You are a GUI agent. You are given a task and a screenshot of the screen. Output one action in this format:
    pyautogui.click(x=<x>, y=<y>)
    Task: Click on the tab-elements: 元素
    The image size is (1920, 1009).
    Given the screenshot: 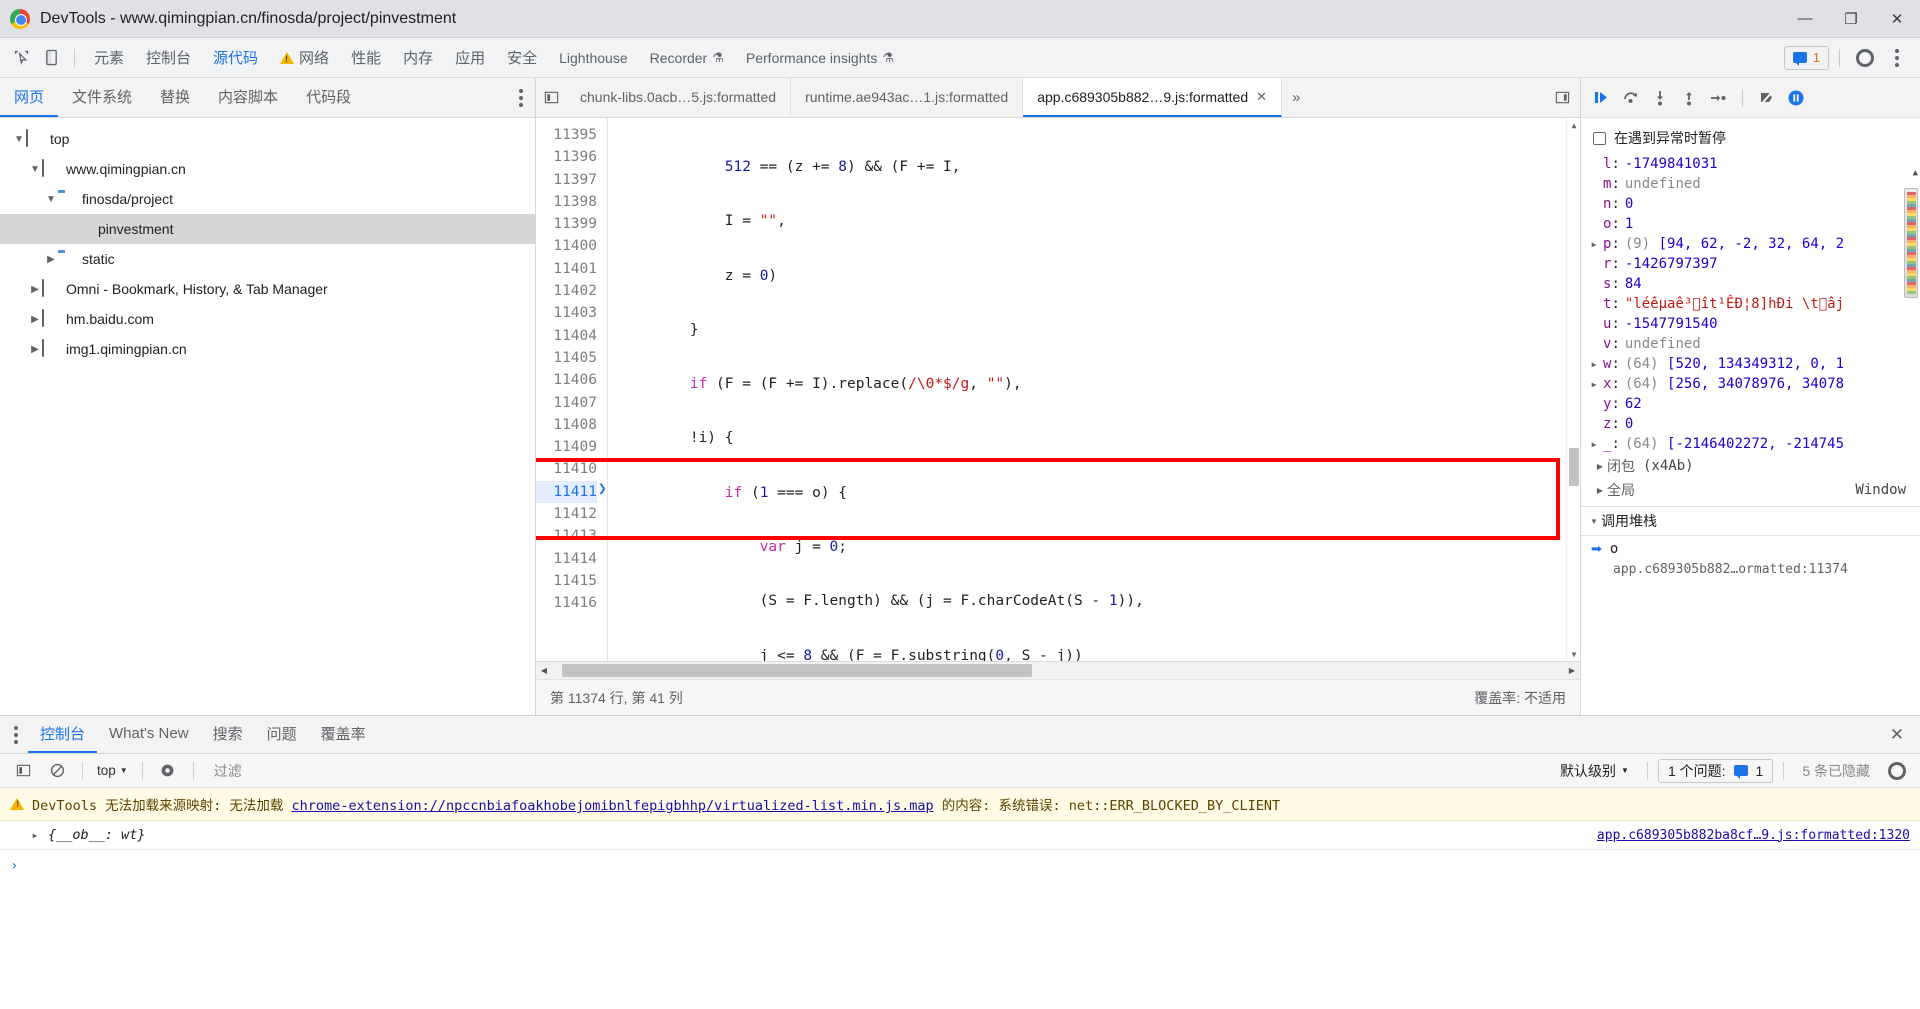 What is the action you would take?
    pyautogui.click(x=109, y=57)
    